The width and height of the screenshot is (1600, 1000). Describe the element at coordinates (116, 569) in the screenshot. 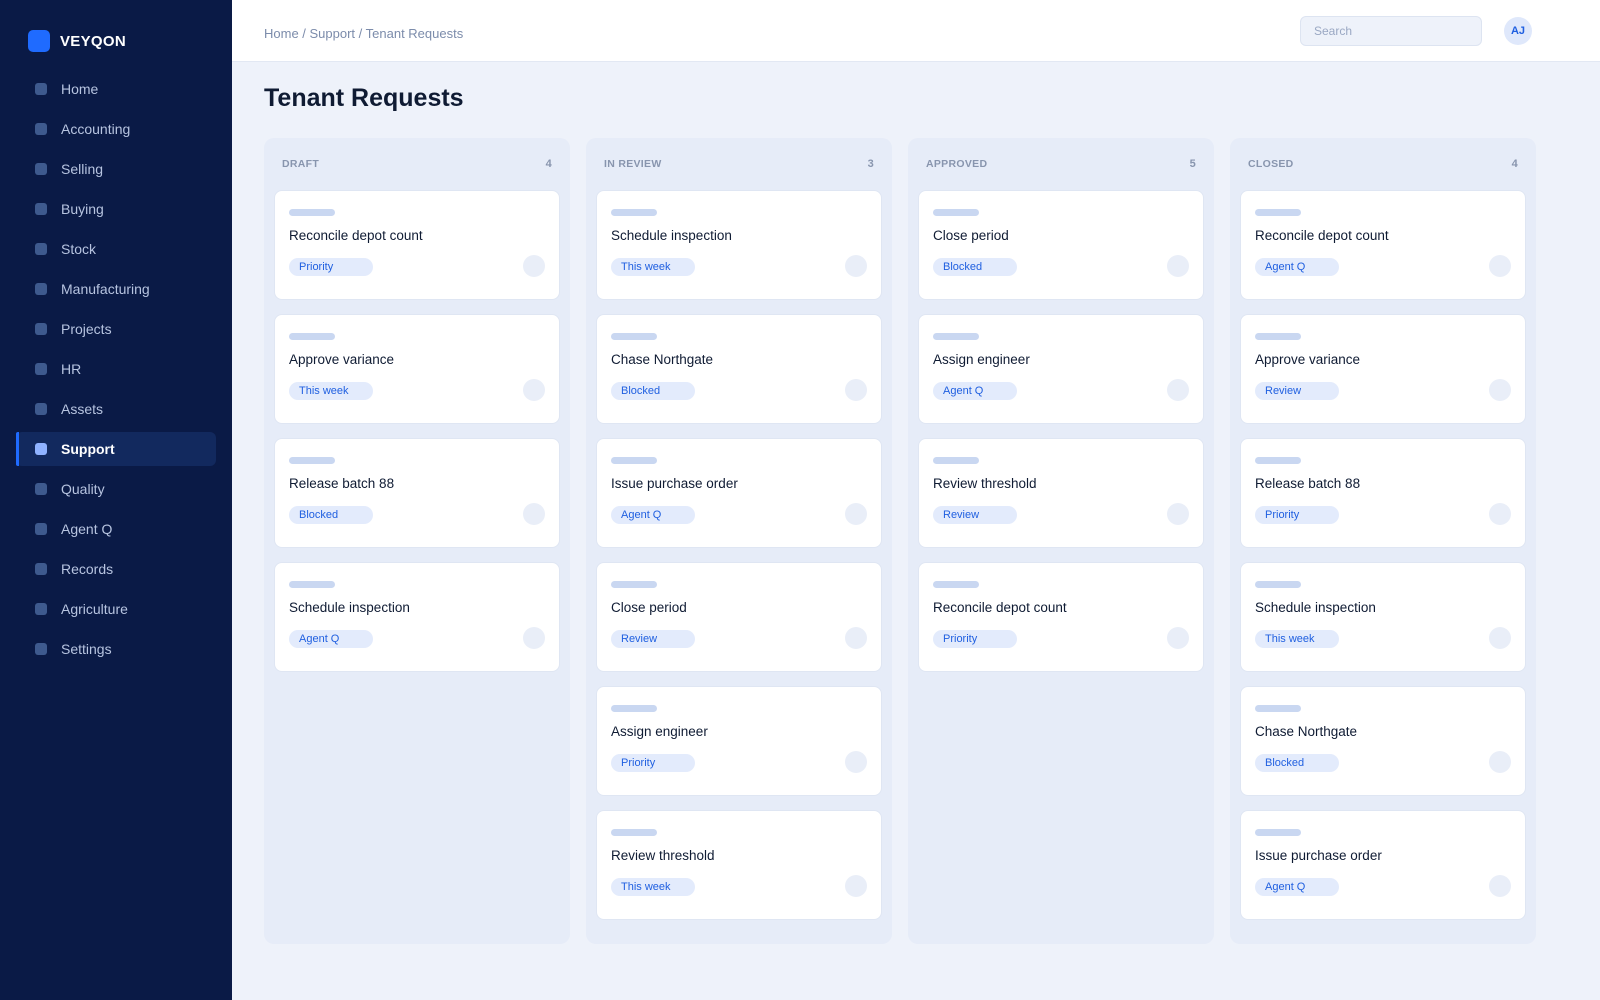

I see `sidebar-item-records: Records` at that location.